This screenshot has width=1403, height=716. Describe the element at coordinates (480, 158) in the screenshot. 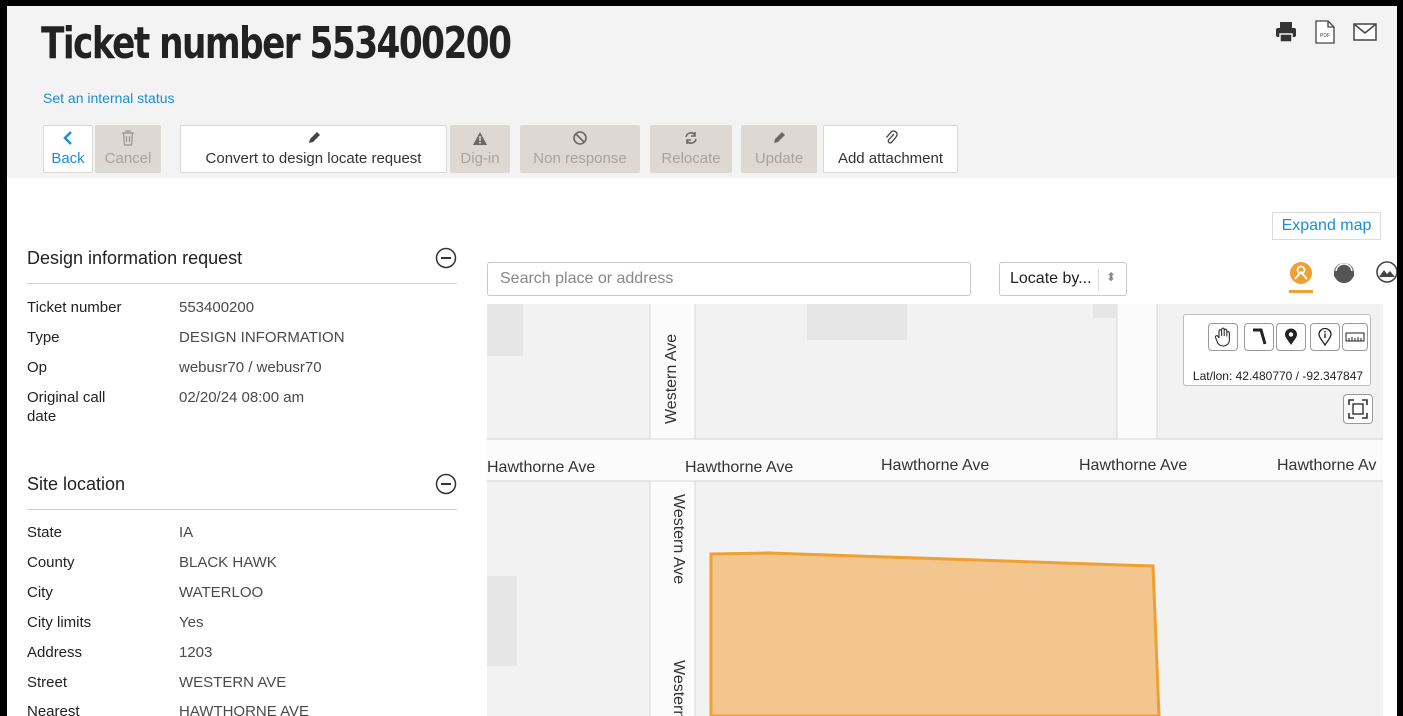

I see `dig-in-button-label: Dig-in` at that location.